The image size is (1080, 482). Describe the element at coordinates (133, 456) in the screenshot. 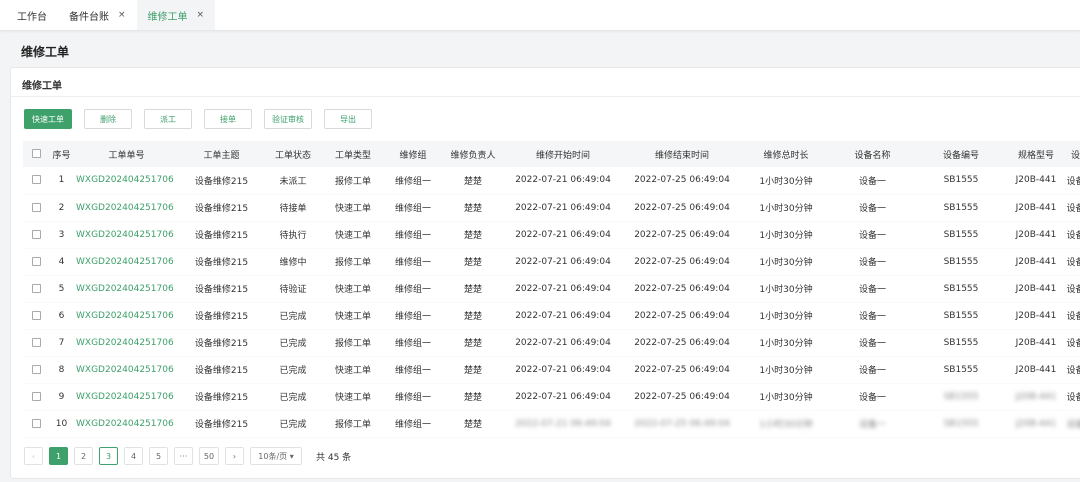

I see `page-button: 4` at that location.